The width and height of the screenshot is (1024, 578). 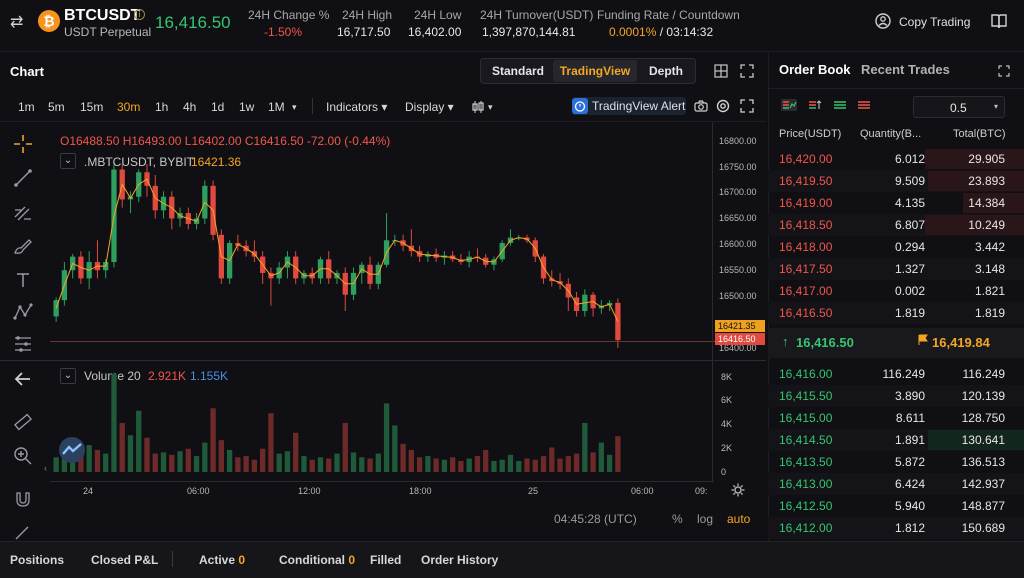 What do you see at coordinates (896, 291) in the screenshot?
I see `asks-row: 16,417.00 0.002 1.821` at bounding box center [896, 291].